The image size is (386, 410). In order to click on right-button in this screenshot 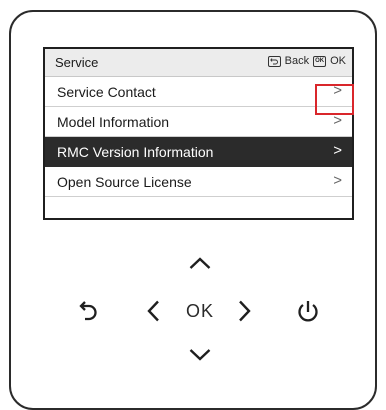, I will do `click(245, 311)`.